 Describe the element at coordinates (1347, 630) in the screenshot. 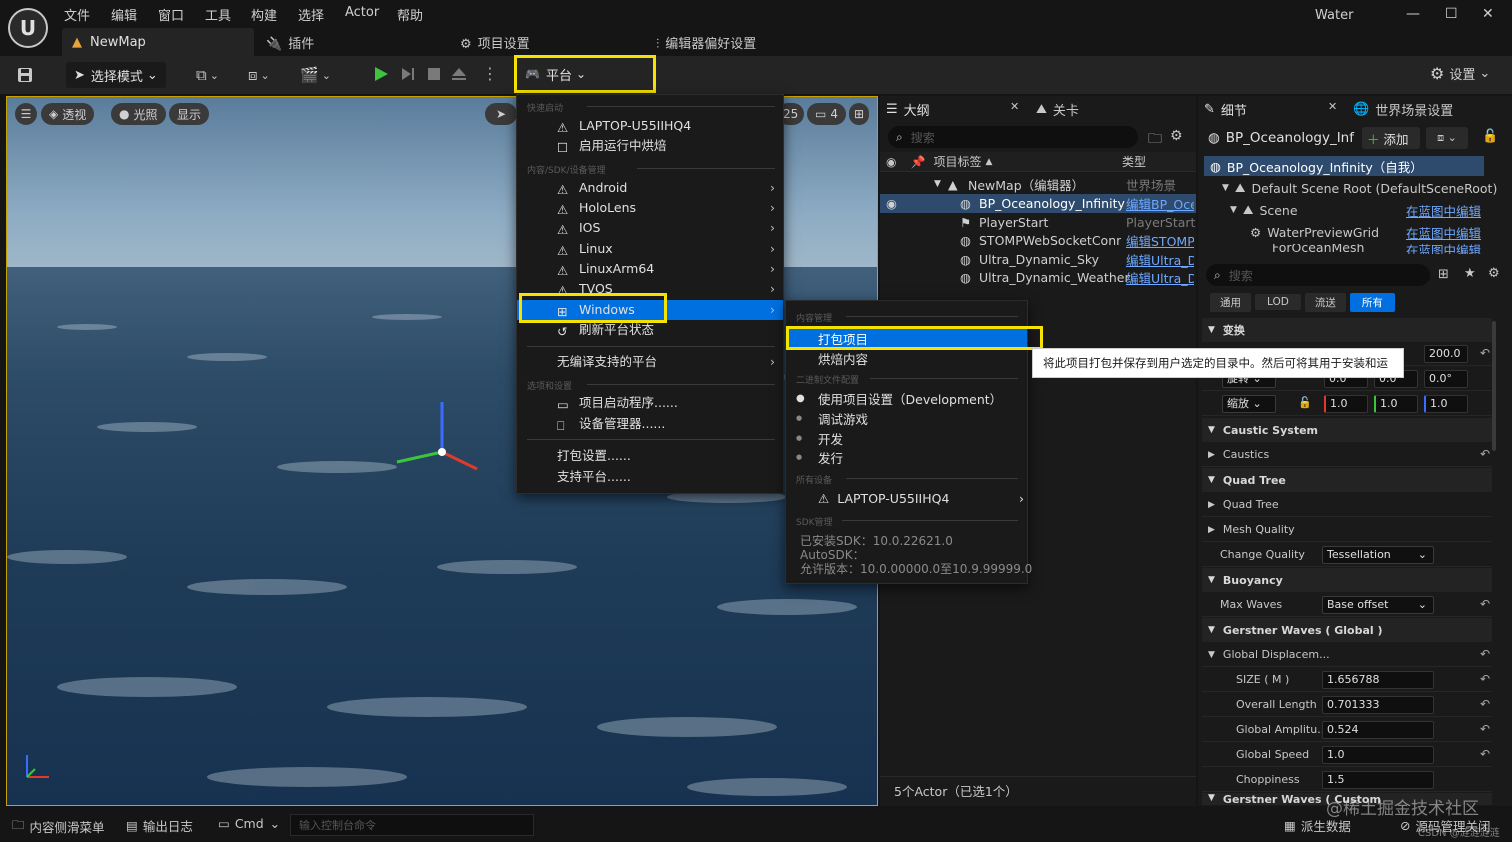

I see `section-gerstner: ▼ Gerstner Waves ( Global )` at that location.